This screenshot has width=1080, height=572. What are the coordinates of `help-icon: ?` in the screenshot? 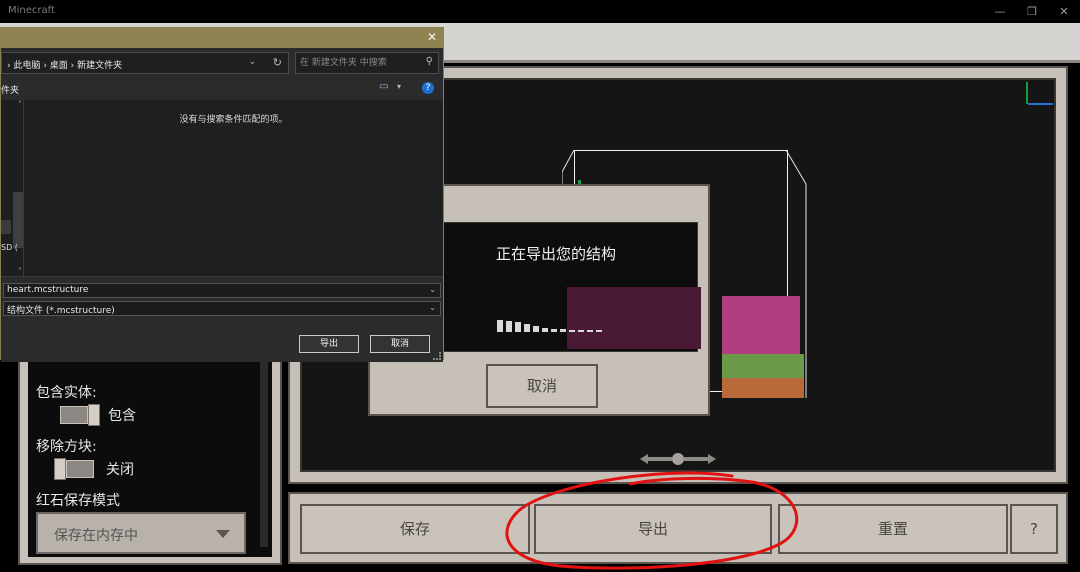 It's located at (428, 88).